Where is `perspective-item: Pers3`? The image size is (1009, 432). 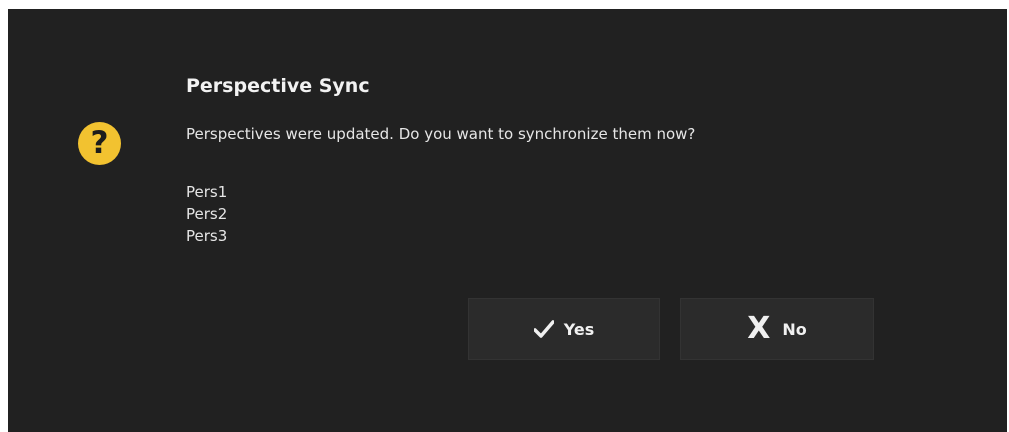
perspective-item: Pers3 is located at coordinates (207, 236).